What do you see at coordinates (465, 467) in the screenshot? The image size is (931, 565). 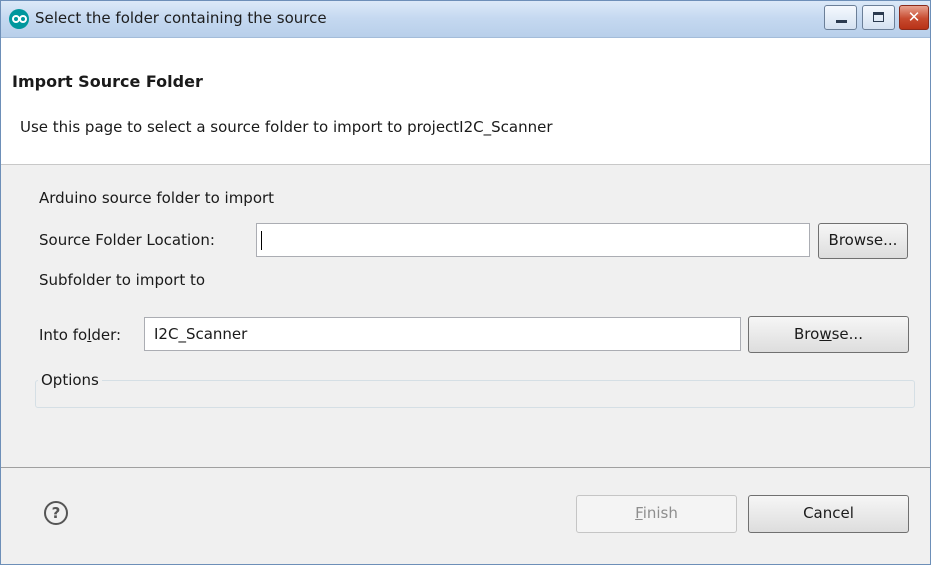 I see `footer-separator` at bounding box center [465, 467].